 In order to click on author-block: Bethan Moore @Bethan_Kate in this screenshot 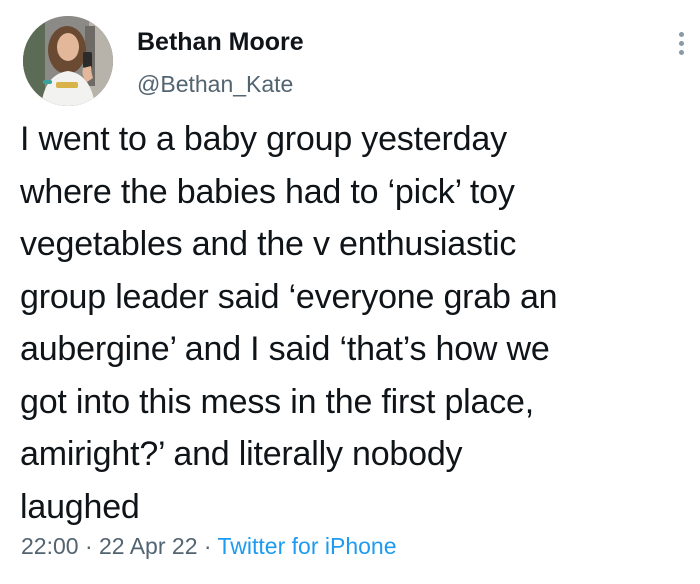, I will do `click(220, 63)`.